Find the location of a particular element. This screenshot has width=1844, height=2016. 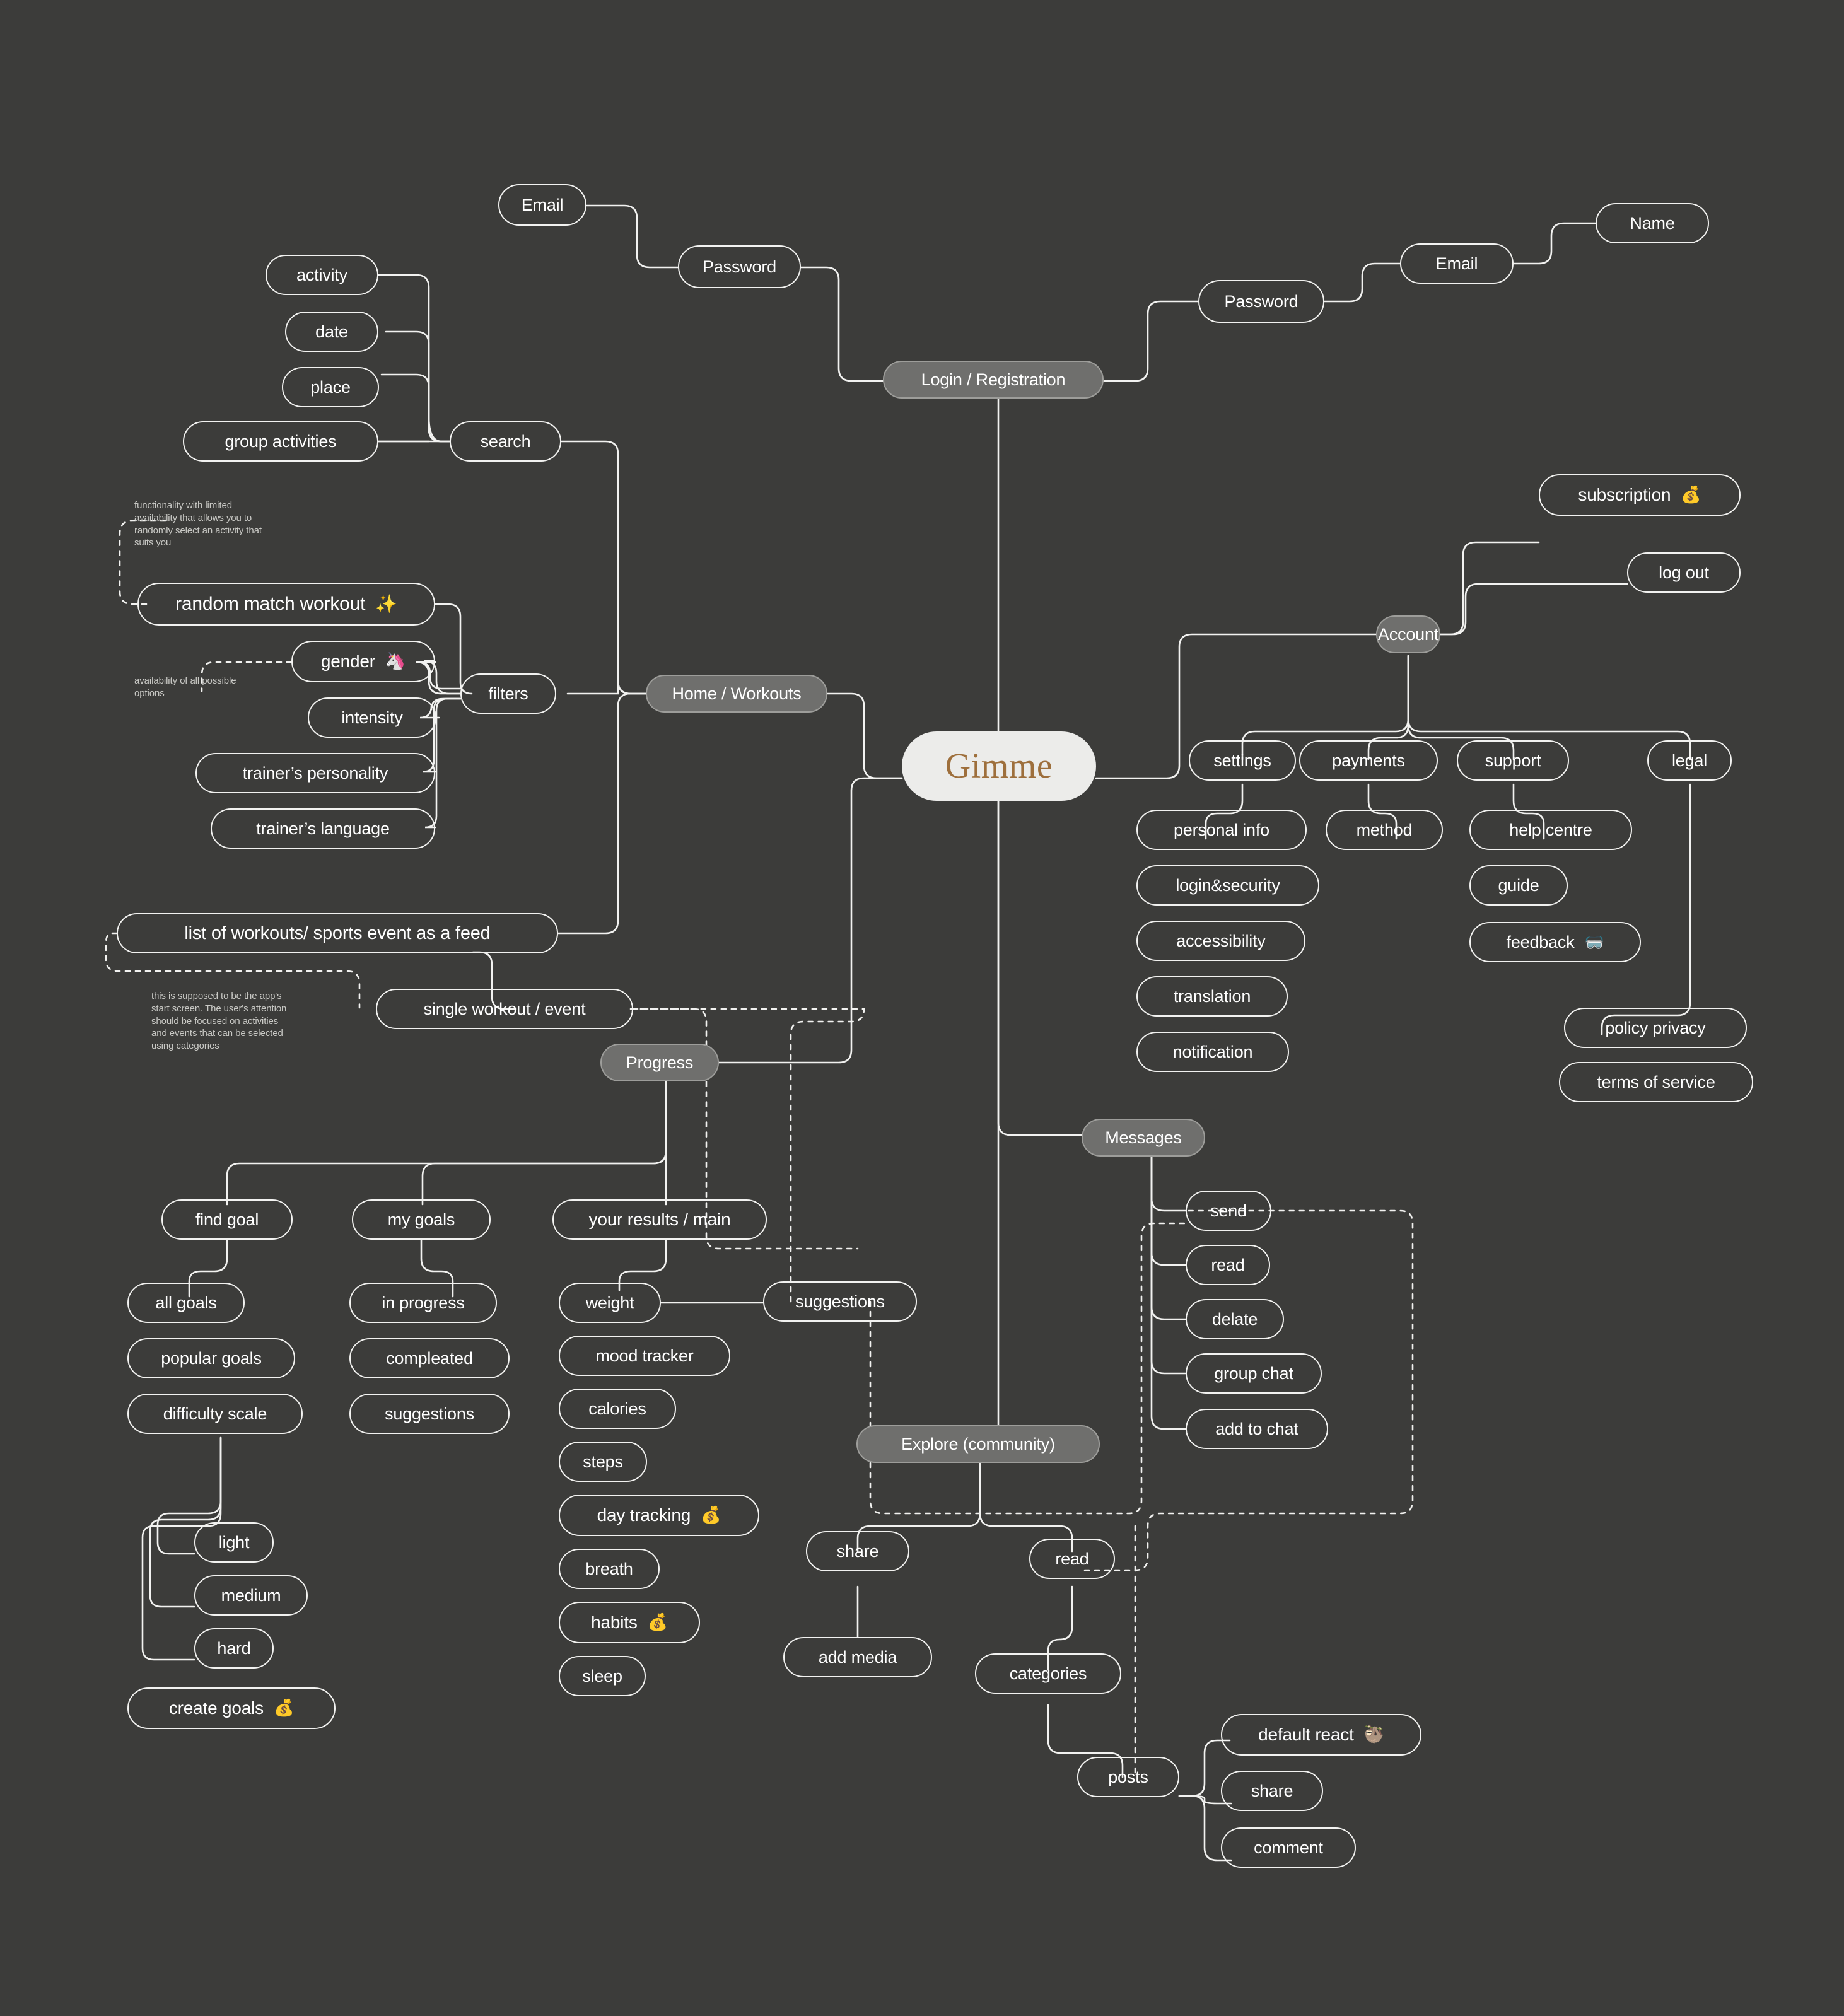

node-single-workout-event: single workout / event is located at coordinates (504, 1009).